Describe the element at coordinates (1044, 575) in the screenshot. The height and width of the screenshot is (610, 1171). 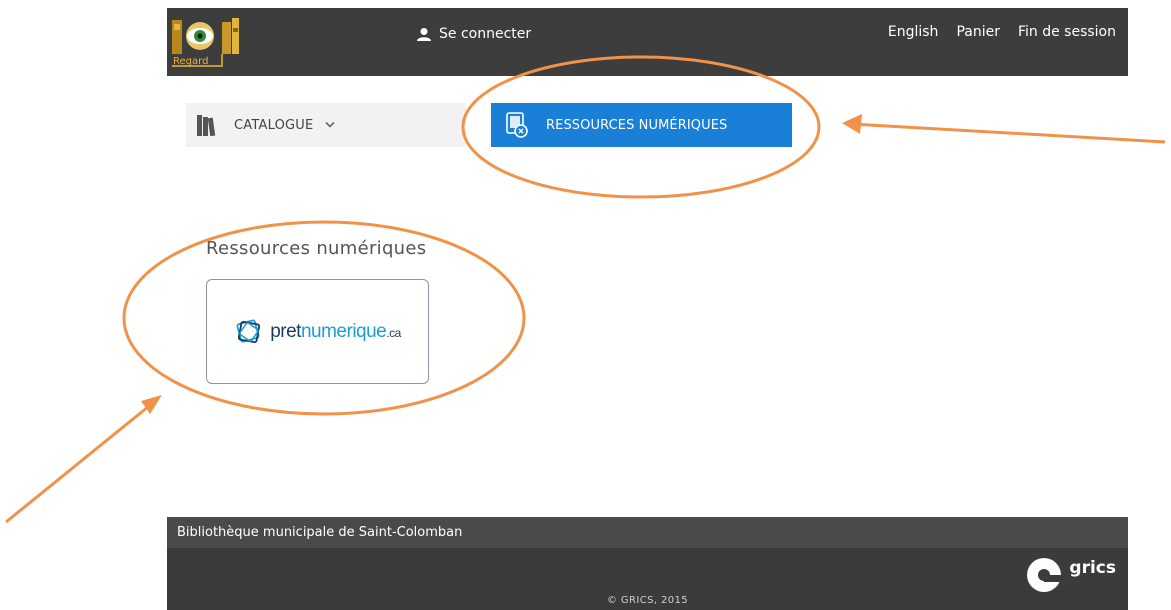
I see `grics-icon` at that location.